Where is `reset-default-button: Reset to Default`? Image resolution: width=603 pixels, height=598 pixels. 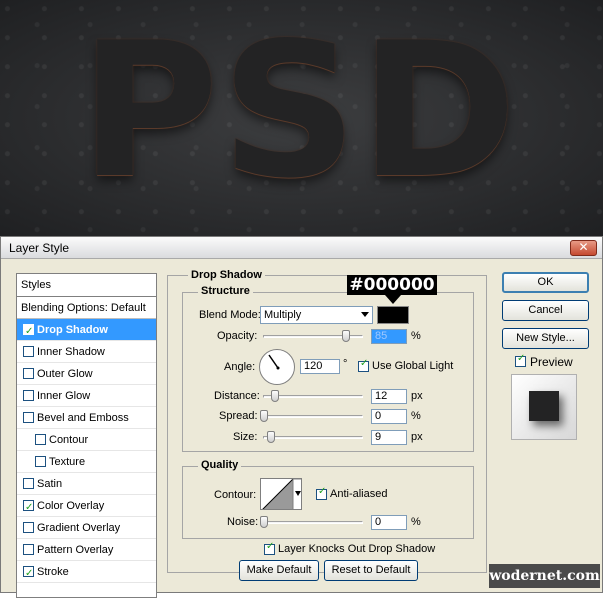
reset-default-button: Reset to Default is located at coordinates (371, 570).